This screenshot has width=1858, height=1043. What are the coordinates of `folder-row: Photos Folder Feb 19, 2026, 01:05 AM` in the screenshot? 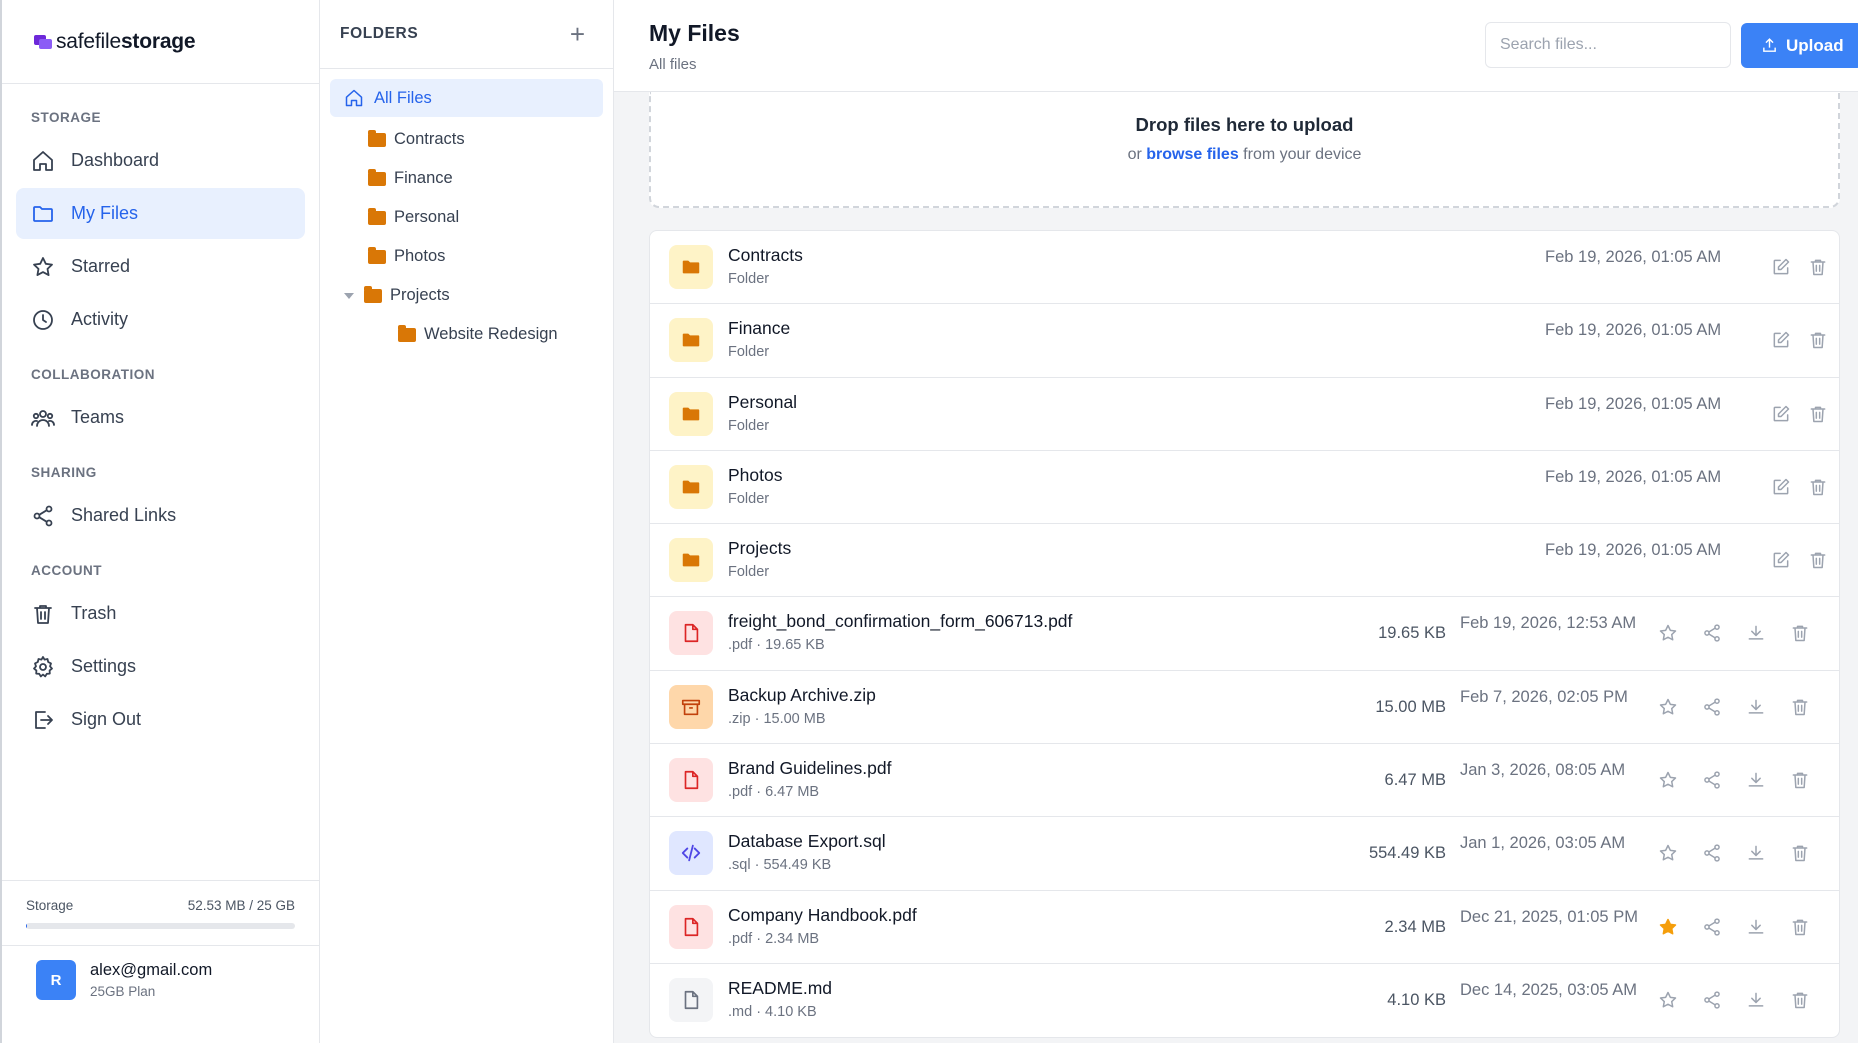 It's located at (1244, 488).